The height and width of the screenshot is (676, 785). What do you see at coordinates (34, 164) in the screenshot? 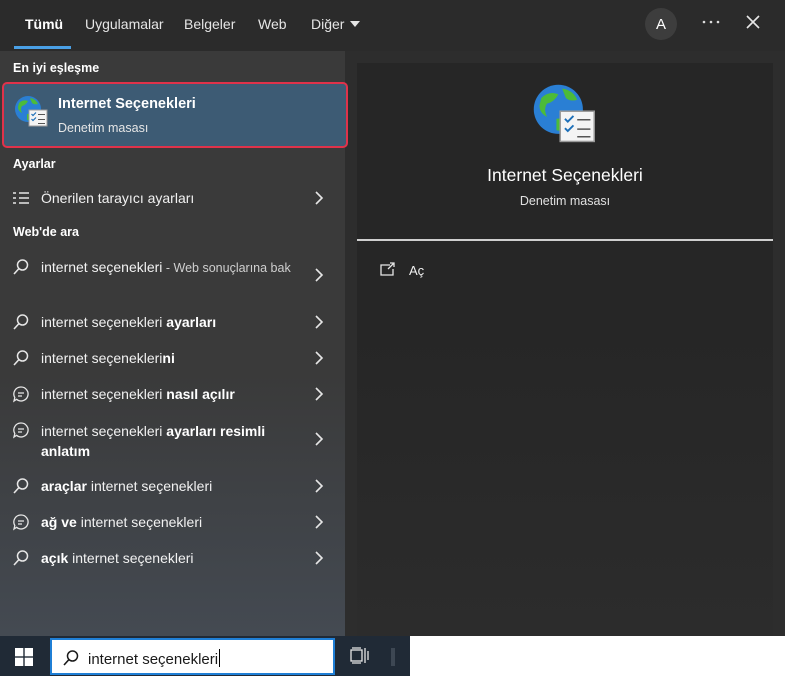
I see `section-settings: Ayarlar` at bounding box center [34, 164].